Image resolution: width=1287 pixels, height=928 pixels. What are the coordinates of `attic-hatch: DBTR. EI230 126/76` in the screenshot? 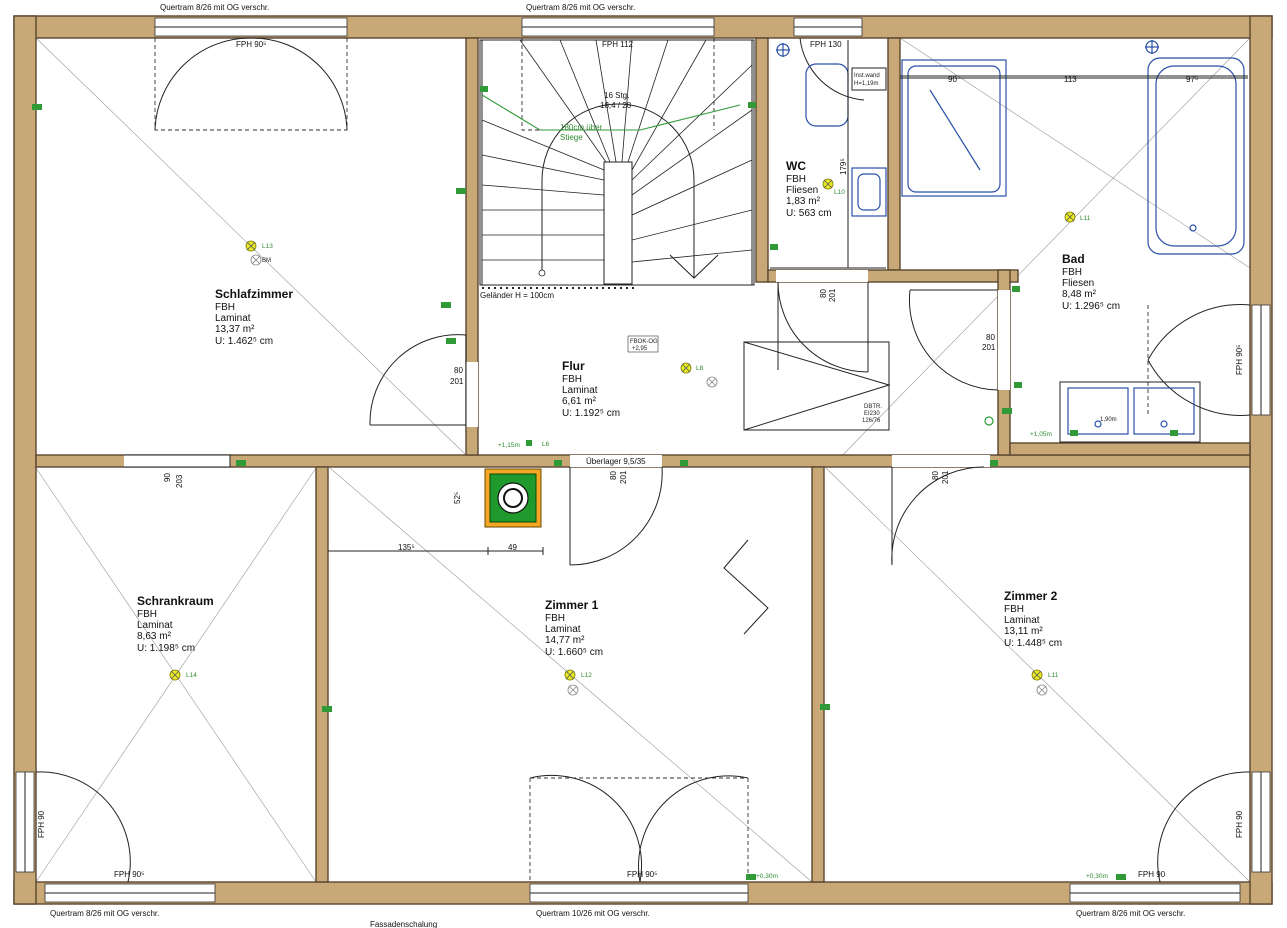 It's located at (817, 386).